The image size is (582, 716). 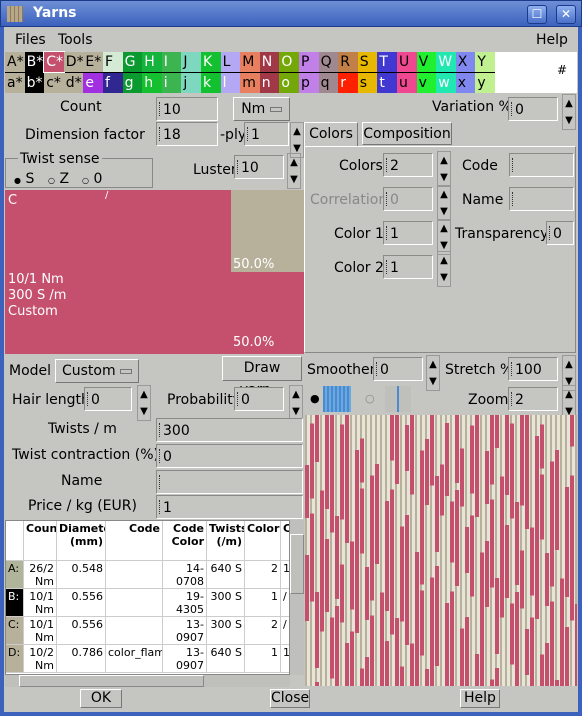 What do you see at coordinates (315, 398) in the screenshot?
I see `view-mode-radio-full: ●` at bounding box center [315, 398].